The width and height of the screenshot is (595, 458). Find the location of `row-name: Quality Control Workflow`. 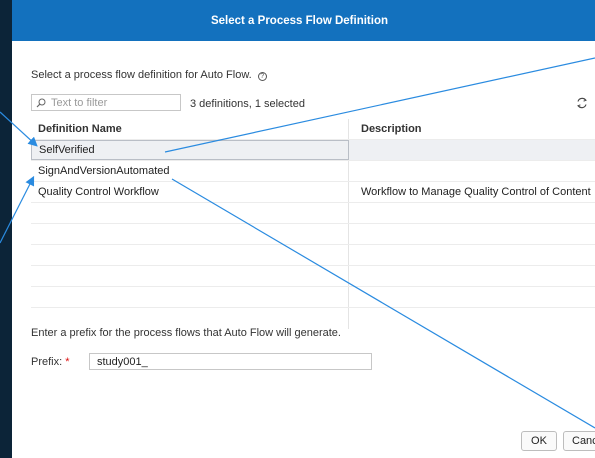

row-name: Quality Control Workflow is located at coordinates (190, 192).